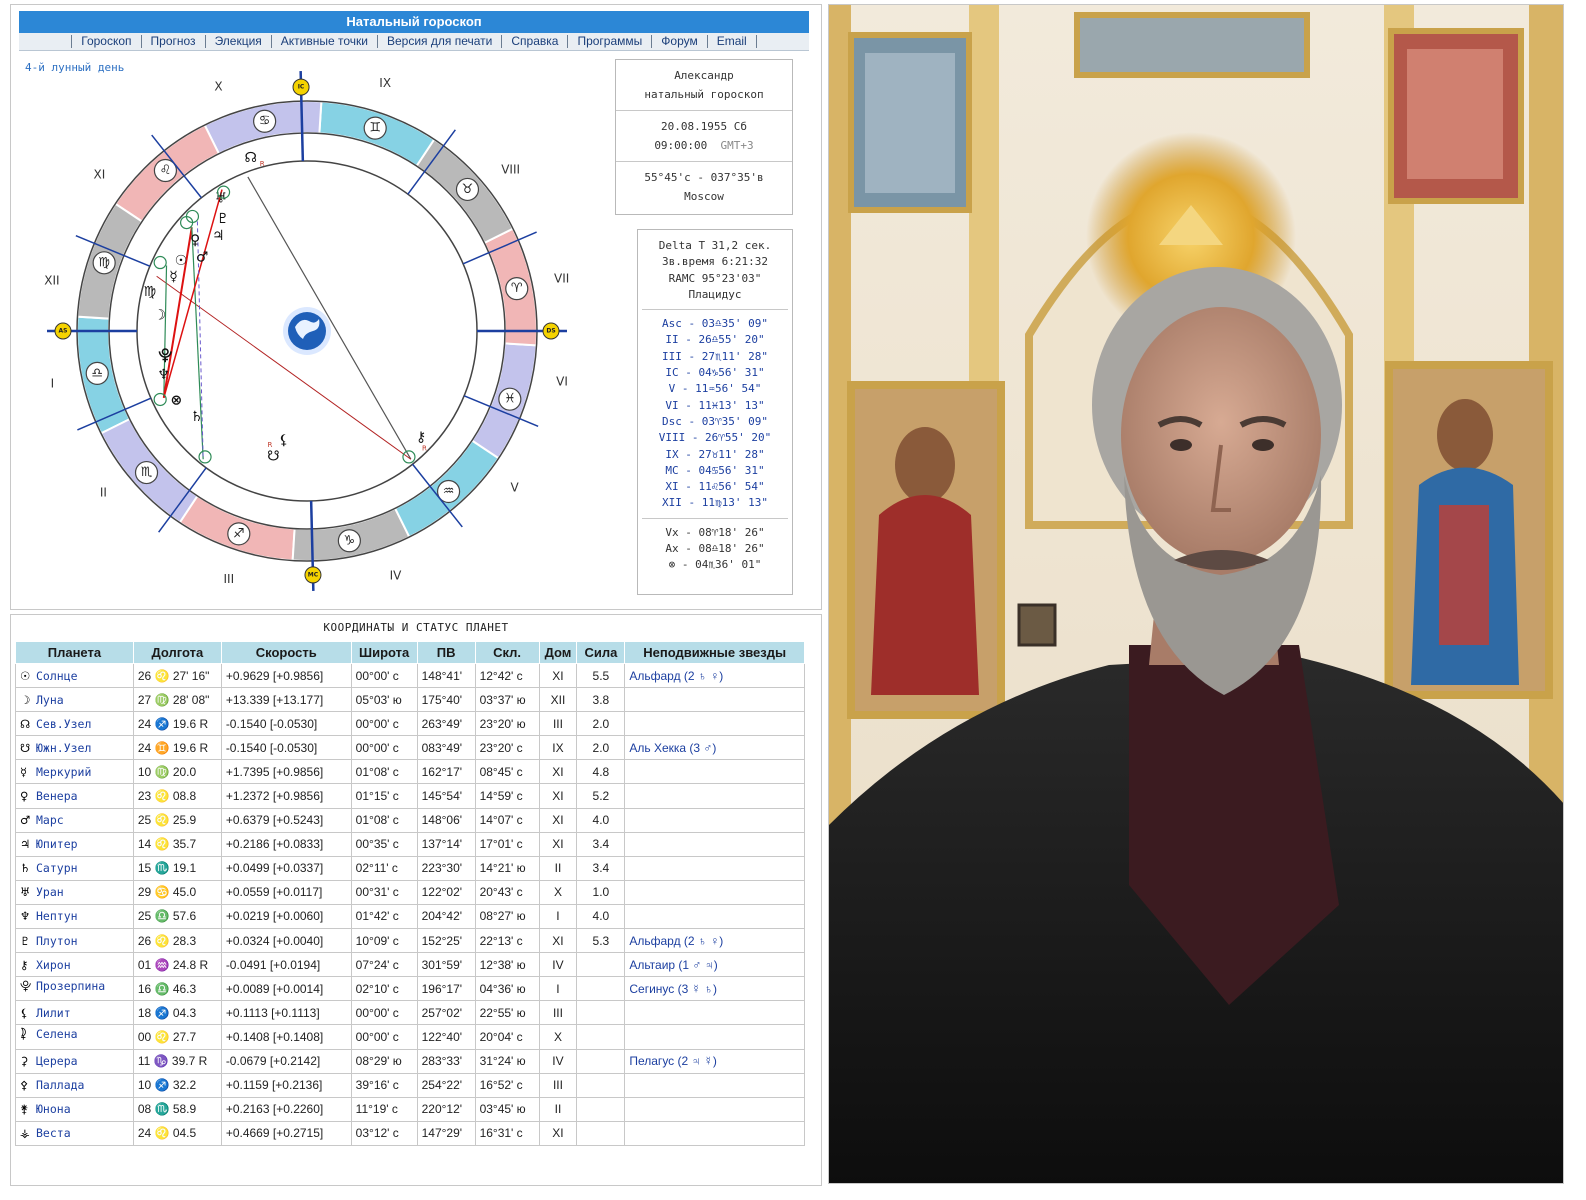 This screenshot has height=1200, width=1586. What do you see at coordinates (269, 445) in the screenshot?
I see `retrograde-mark: R` at bounding box center [269, 445].